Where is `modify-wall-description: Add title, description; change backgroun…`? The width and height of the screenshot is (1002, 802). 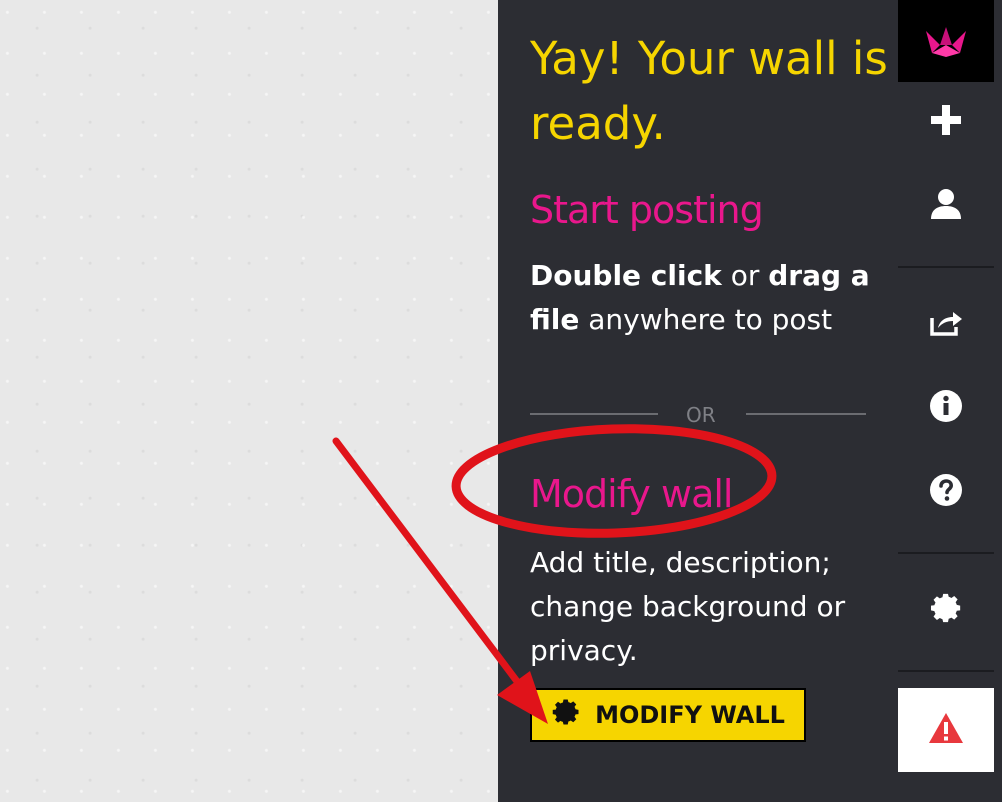
modify-wall-description: Add title, description; change backgroun… is located at coordinates (688, 606).